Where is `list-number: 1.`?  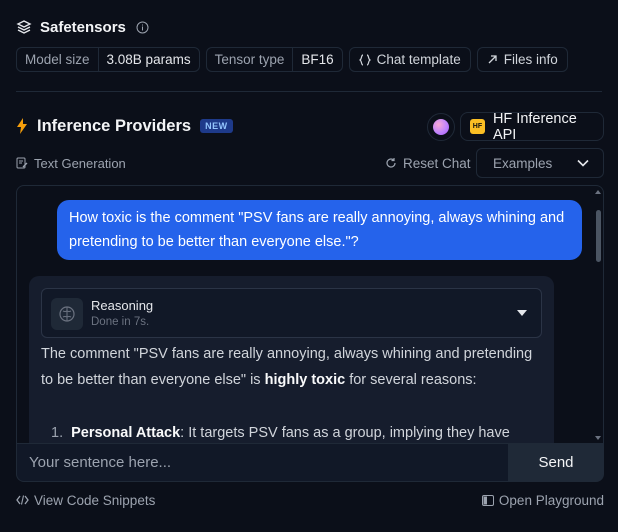
list-number: 1. is located at coordinates (57, 433).